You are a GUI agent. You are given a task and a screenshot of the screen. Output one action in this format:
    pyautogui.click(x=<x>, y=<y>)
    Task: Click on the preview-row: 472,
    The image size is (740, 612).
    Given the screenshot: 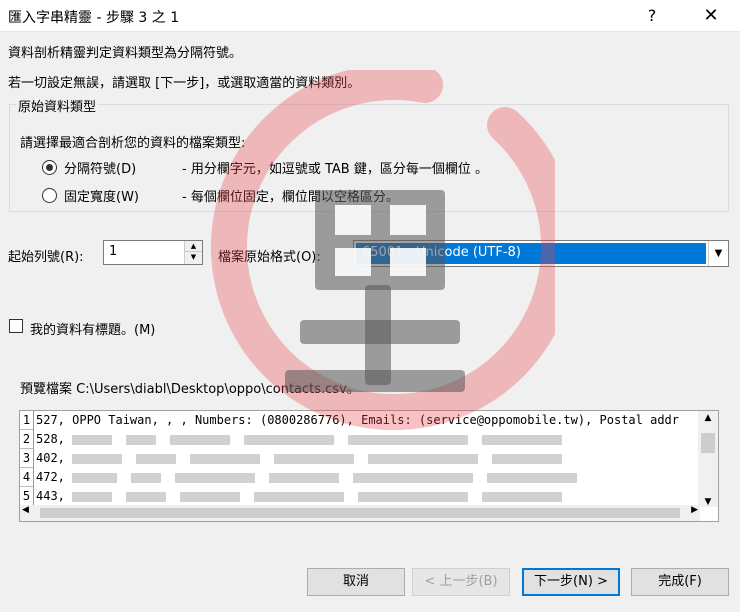 What is the action you would take?
    pyautogui.click(x=366, y=477)
    